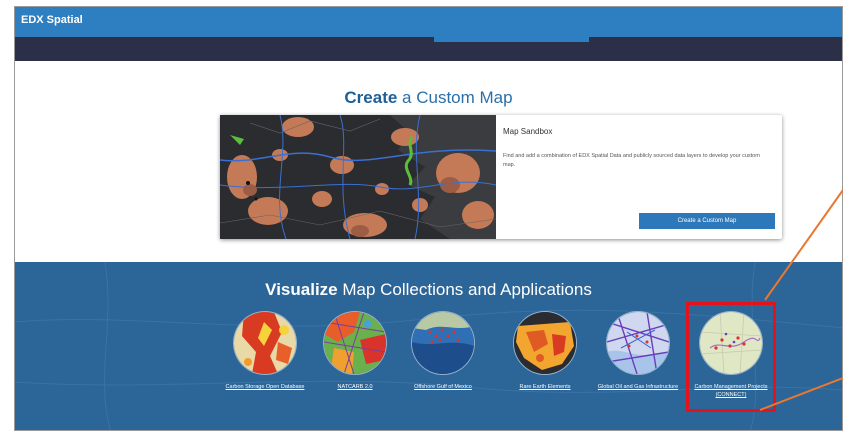 This screenshot has width=843, height=433. I want to click on create-title-bold: Create, so click(371, 97).